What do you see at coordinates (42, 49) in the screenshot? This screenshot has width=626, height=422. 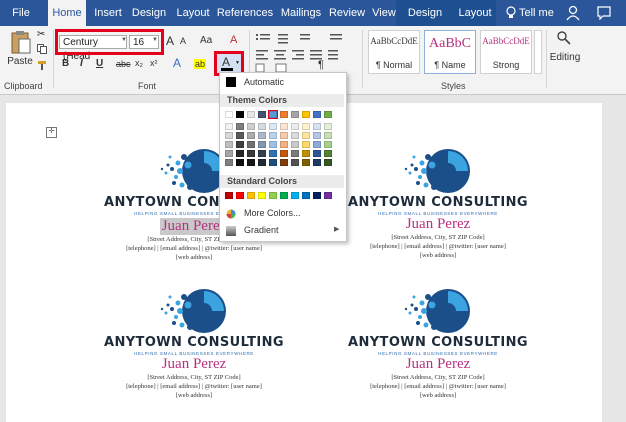 I see `copy-icon` at bounding box center [42, 49].